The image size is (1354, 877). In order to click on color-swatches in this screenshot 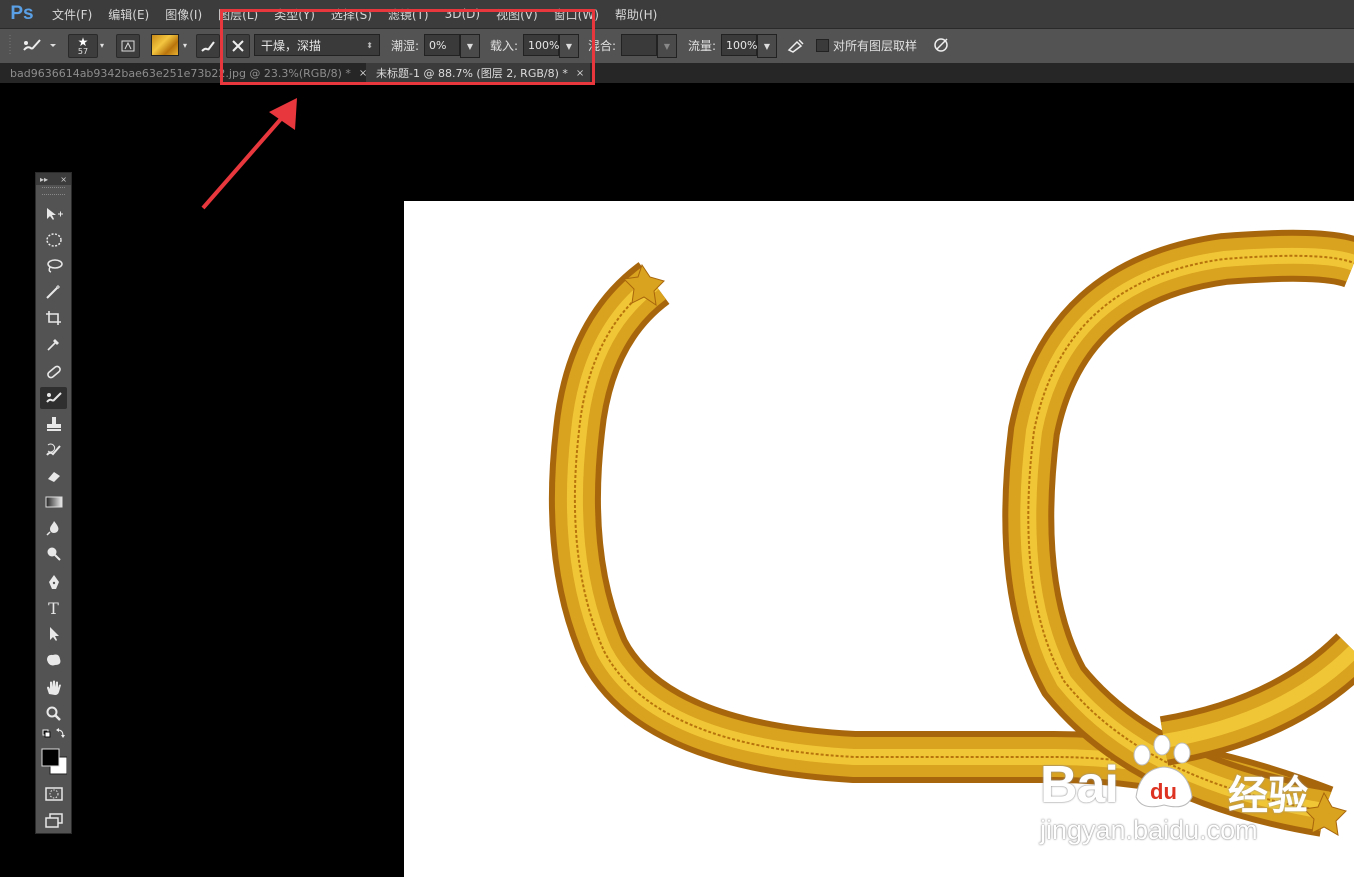, I will do `click(53, 762)`.